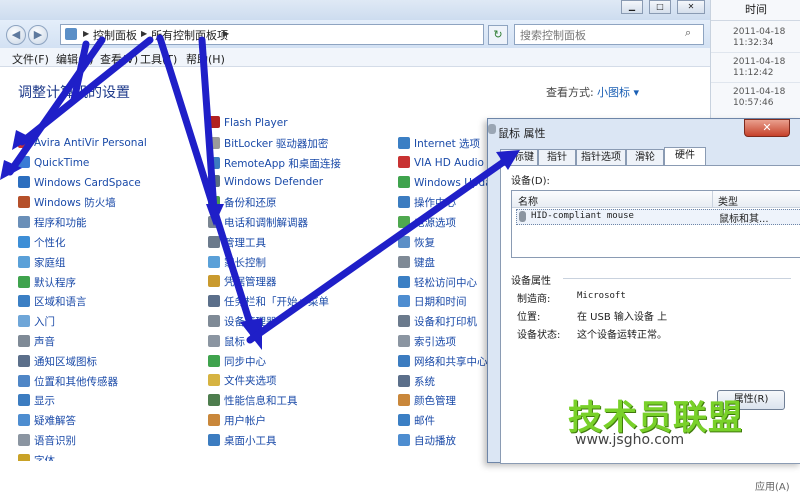 The image size is (800, 494). Describe the element at coordinates (437, 284) in the screenshot. I see `control-panel-item: 轻松访问中心` at that location.